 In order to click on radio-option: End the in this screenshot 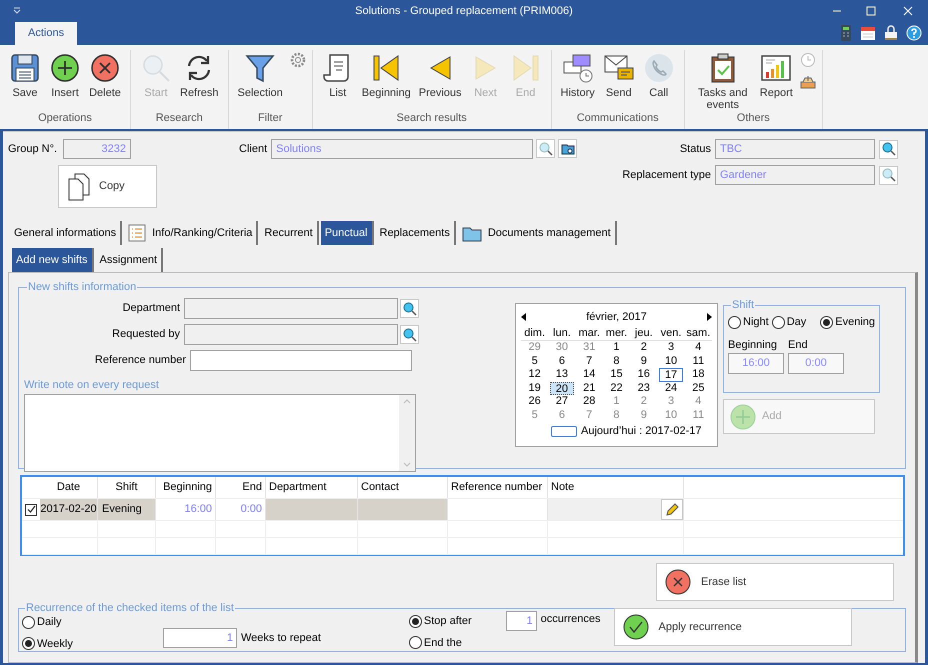, I will do `click(440, 642)`.